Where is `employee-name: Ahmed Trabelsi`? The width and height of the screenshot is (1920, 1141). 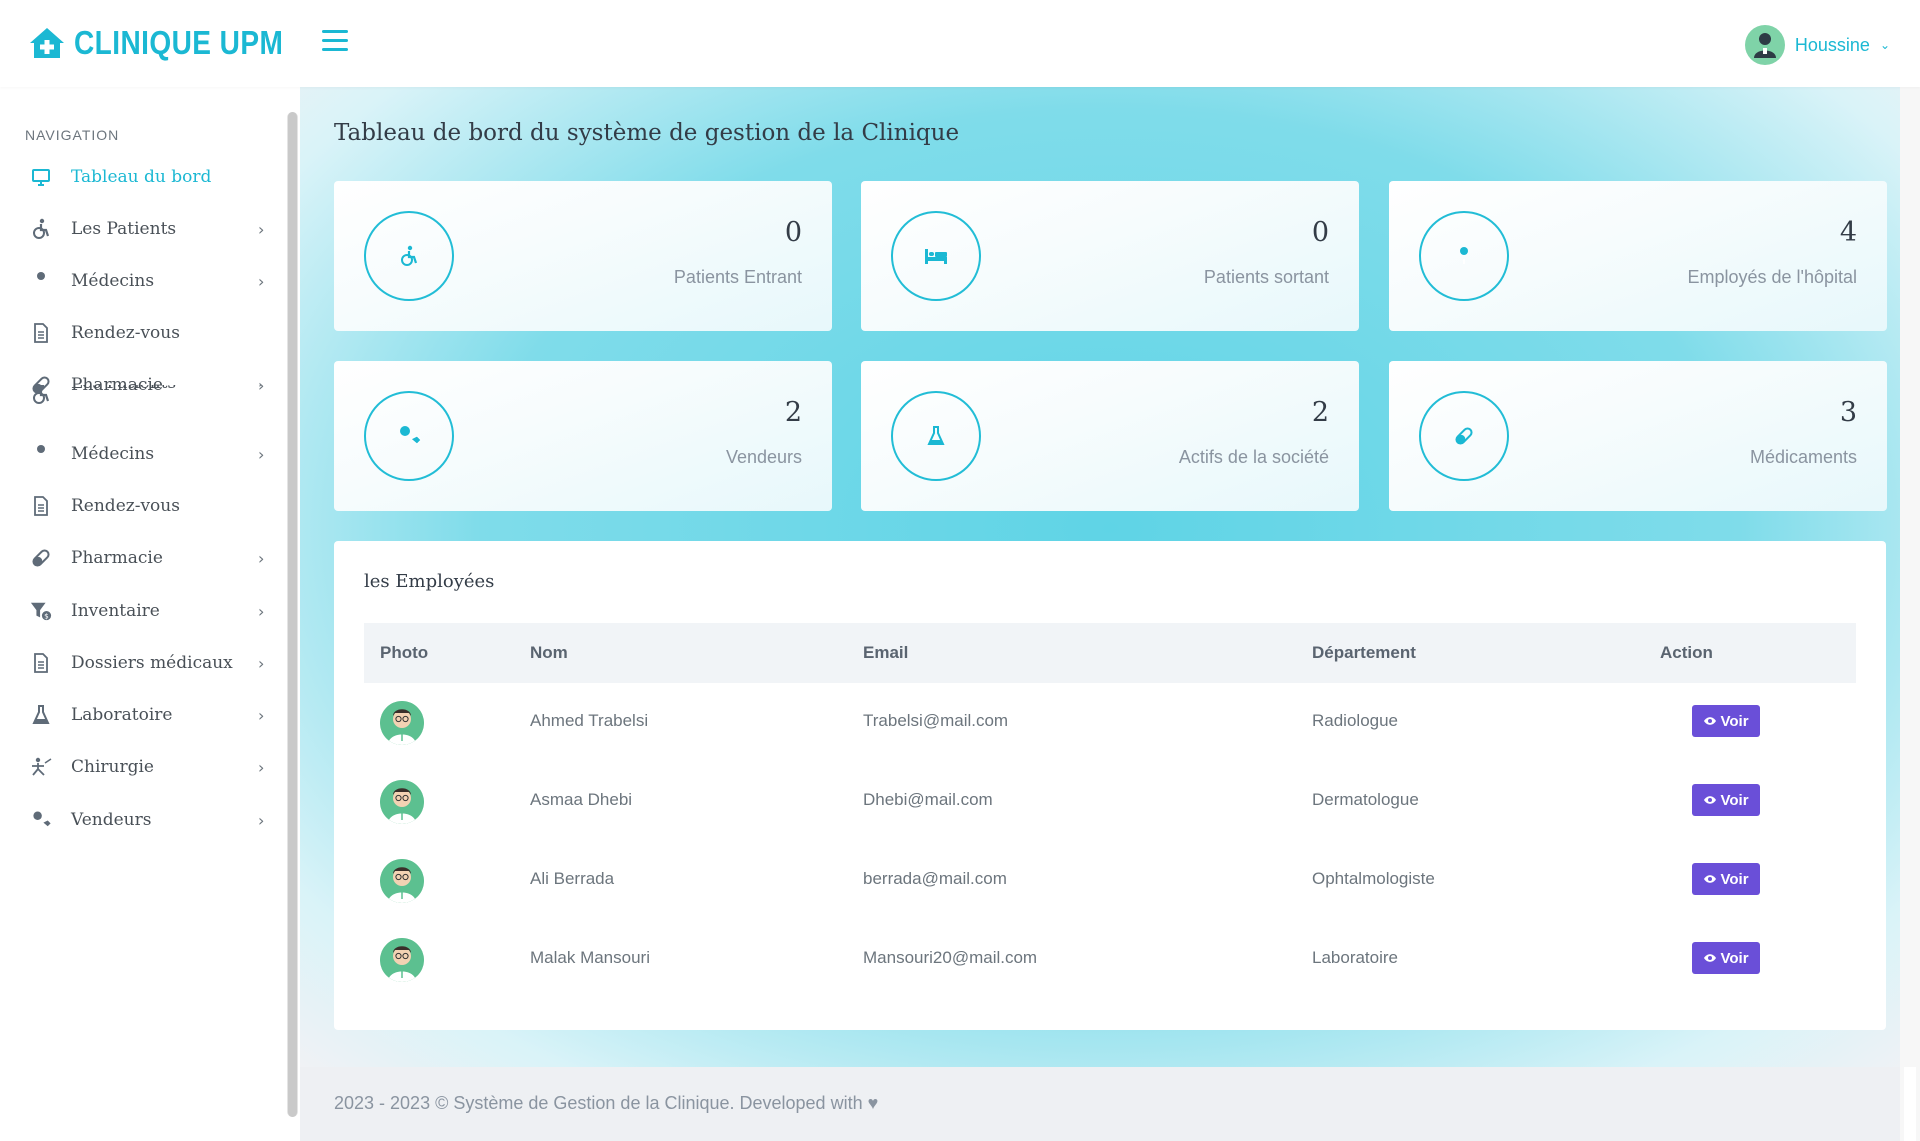 employee-name: Ahmed Trabelsi is located at coordinates (589, 720).